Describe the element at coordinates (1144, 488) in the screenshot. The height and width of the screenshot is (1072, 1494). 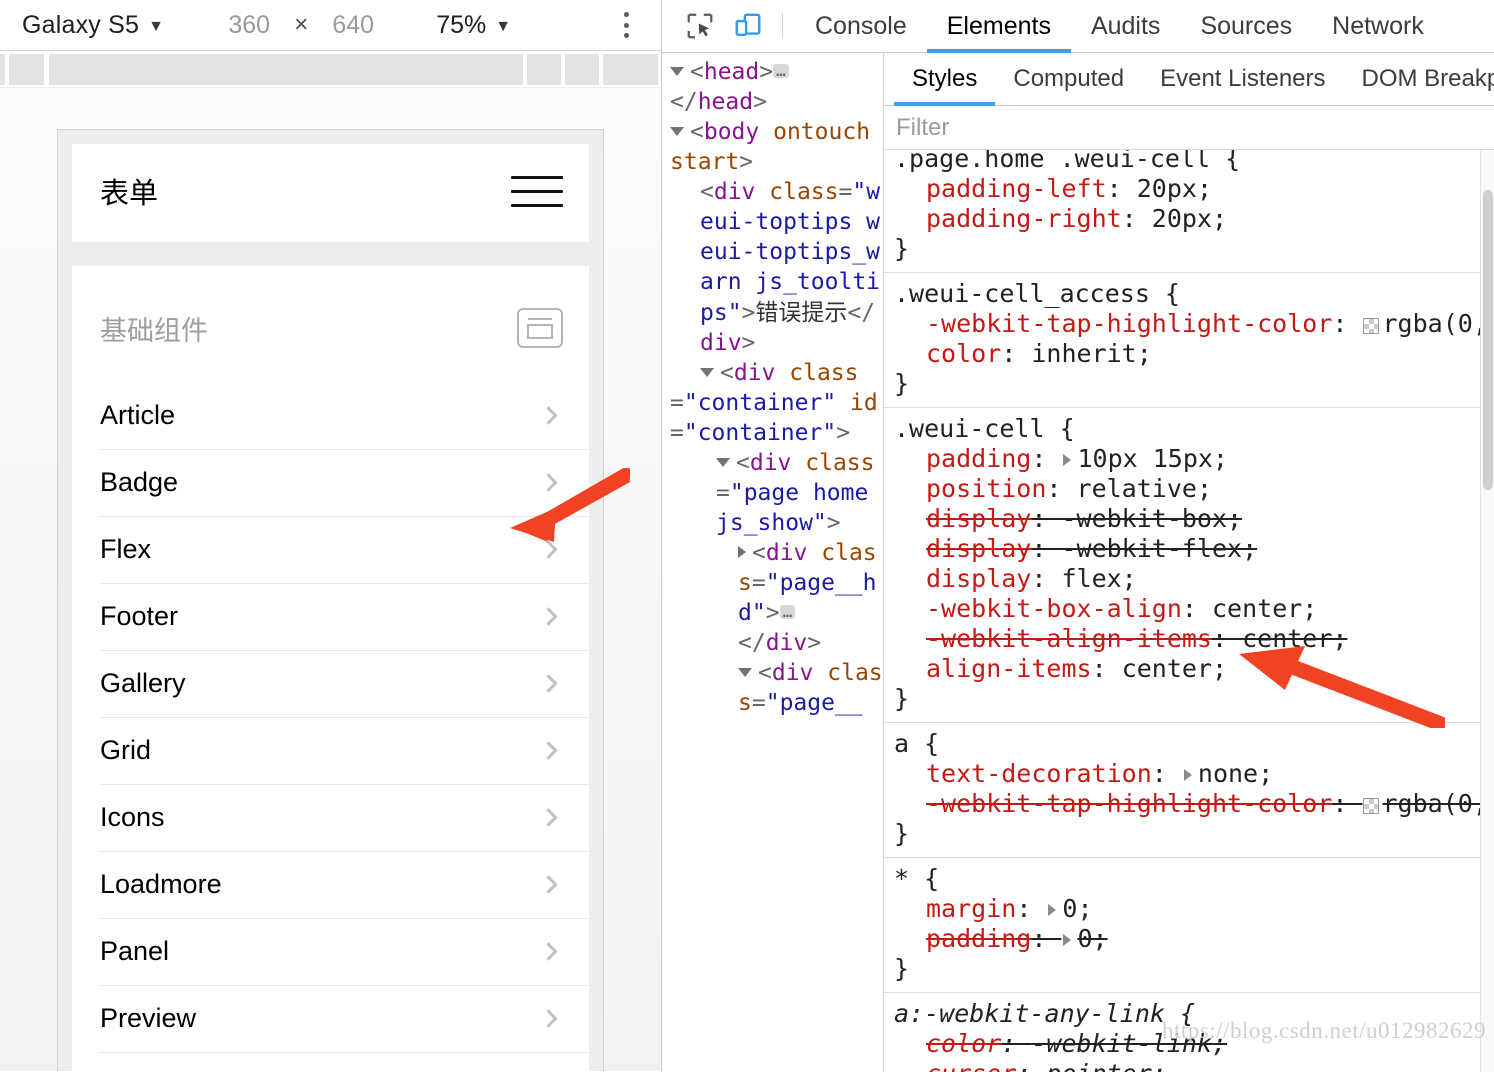
I see `css-value: relative;` at that location.